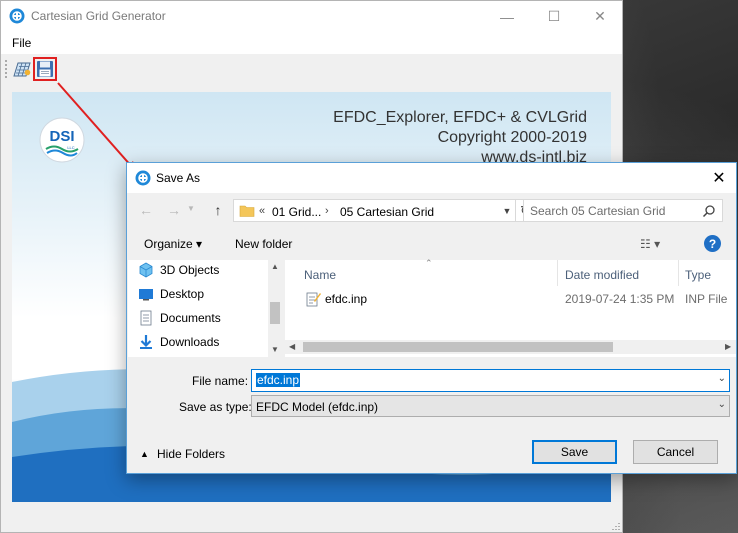 This screenshot has width=738, height=533. Describe the element at coordinates (311, 43) in the screenshot. I see `menu-bar: File` at that location.